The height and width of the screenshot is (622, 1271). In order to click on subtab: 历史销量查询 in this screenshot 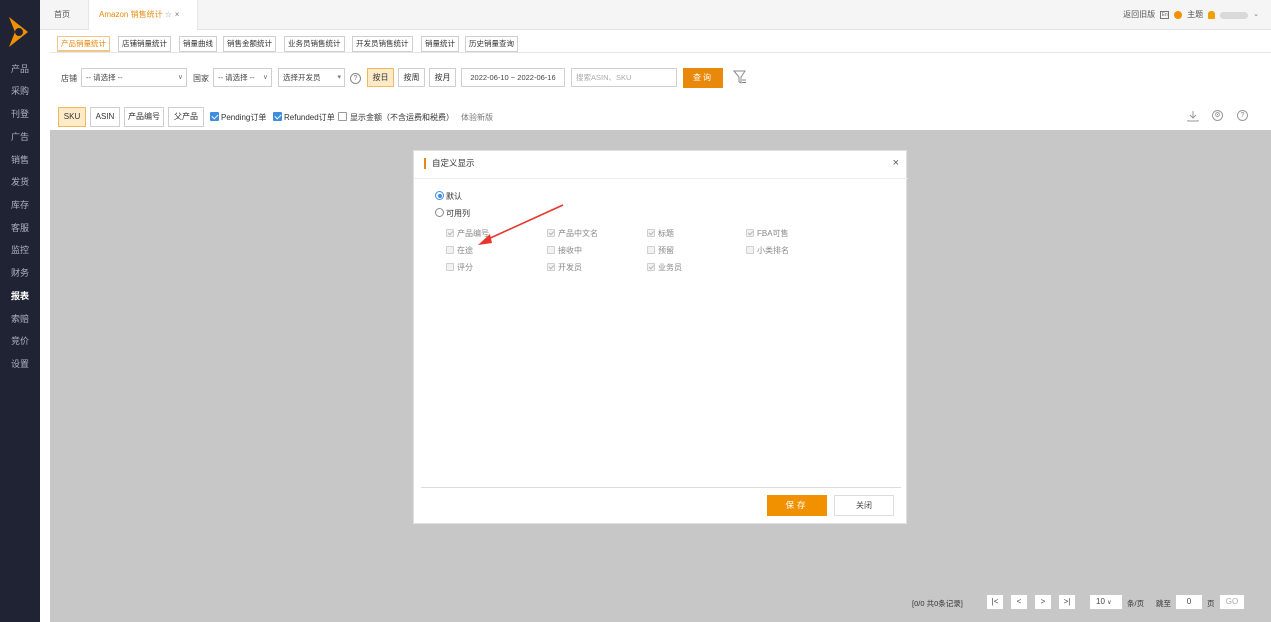, I will do `click(491, 44)`.